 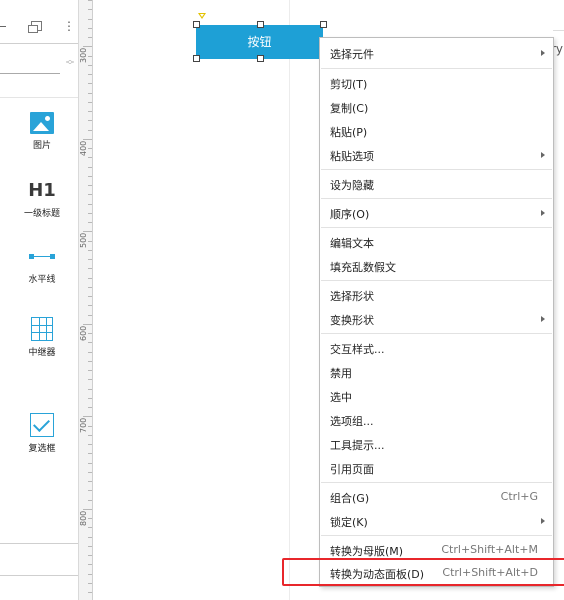 I want to click on horizontal-line-icon, so click(x=42, y=257).